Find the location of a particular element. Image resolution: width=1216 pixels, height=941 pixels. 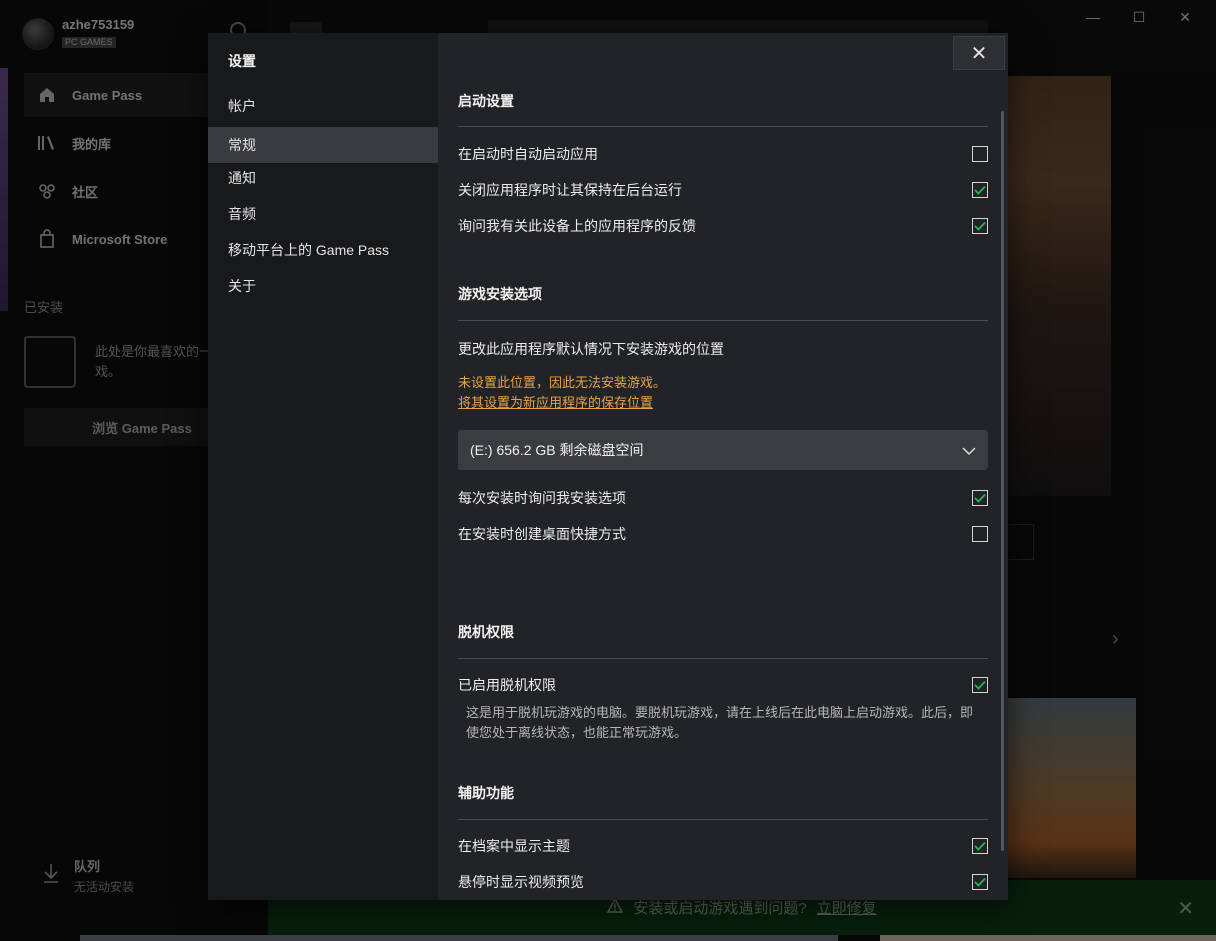

chevron-down-icon is located at coordinates (969, 450).